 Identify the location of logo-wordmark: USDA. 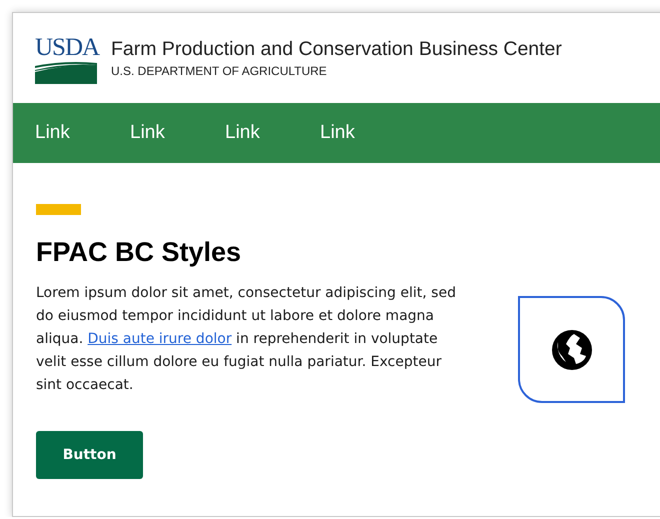
(67, 47).